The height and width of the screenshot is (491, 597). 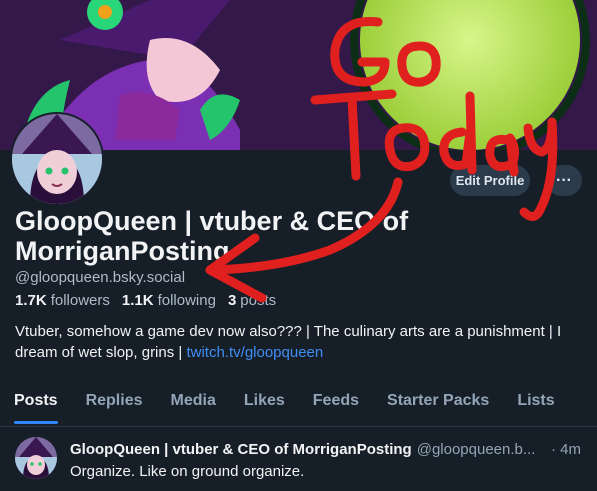 What do you see at coordinates (566, 449) in the screenshot?
I see `post-timestamp: · 4m` at bounding box center [566, 449].